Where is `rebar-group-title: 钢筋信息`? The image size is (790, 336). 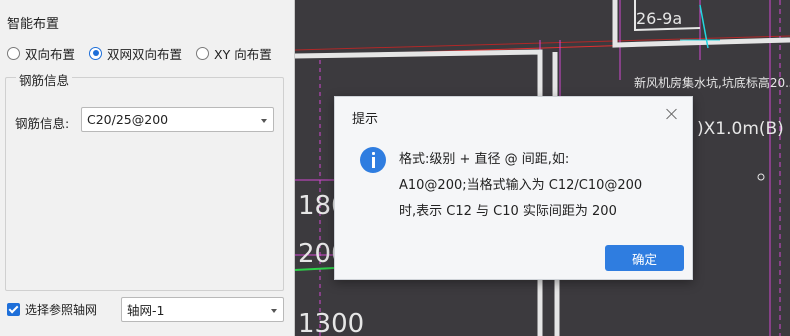
rebar-group-title: 钢筋信息 is located at coordinates (44, 79).